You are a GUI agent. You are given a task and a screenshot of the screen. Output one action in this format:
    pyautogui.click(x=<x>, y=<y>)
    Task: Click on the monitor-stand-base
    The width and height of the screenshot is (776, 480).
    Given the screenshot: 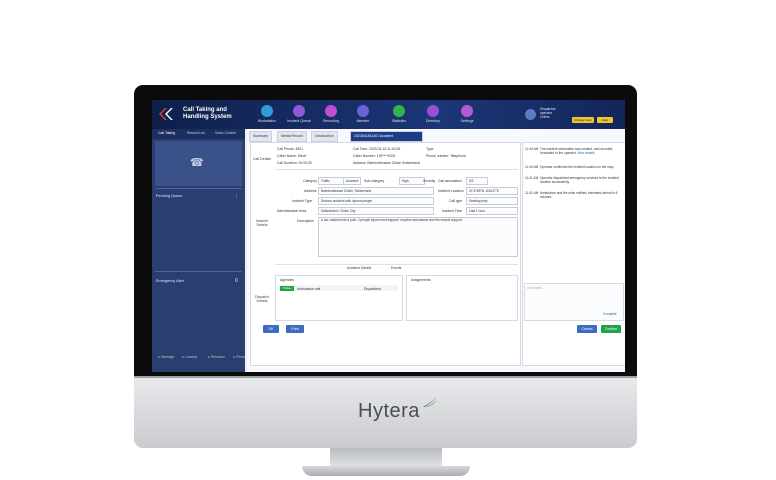 What is the action you would take?
    pyautogui.click(x=386, y=471)
    